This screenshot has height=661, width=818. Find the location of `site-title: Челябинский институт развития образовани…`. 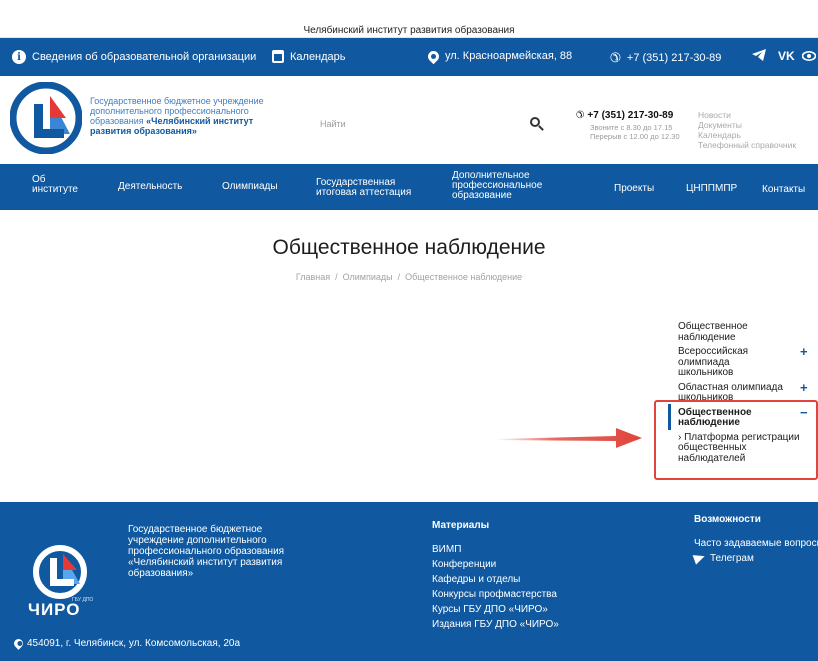

site-title: Челябинский институт развития образовани… is located at coordinates (409, 30).